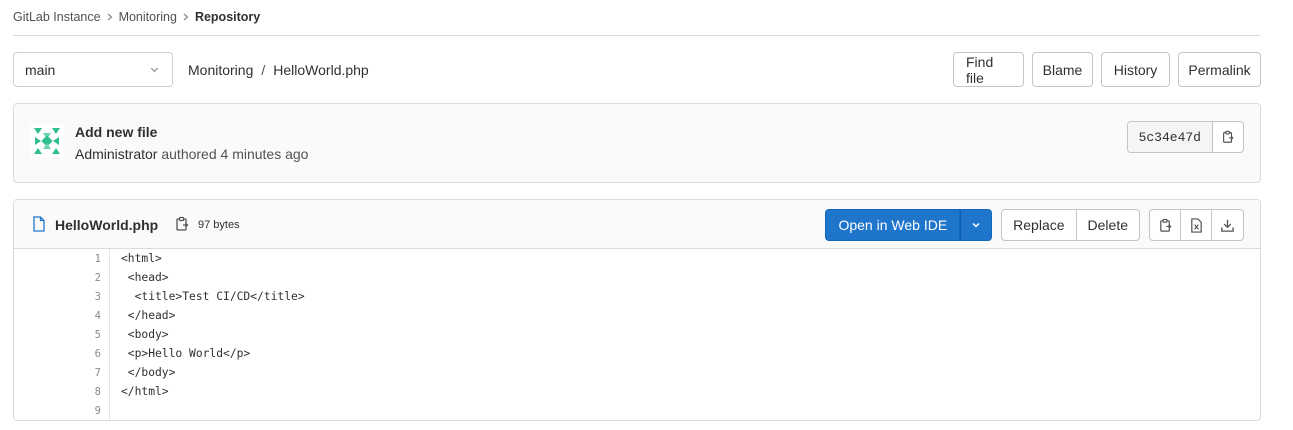 The height and width of the screenshot is (430, 1293). I want to click on commit-authored-time: authored 4 minutes ago, so click(235, 154).